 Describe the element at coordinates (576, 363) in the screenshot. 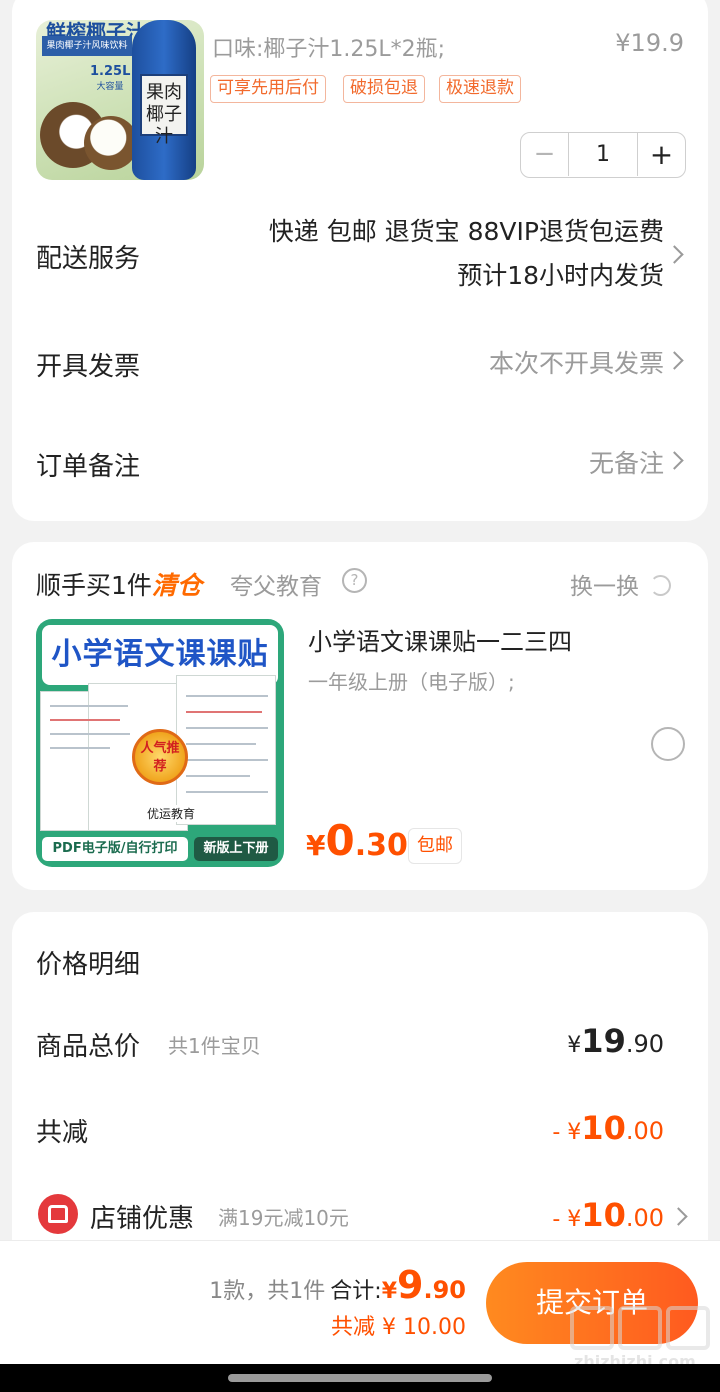

I see `invoice-value: 本次不开具发票` at that location.